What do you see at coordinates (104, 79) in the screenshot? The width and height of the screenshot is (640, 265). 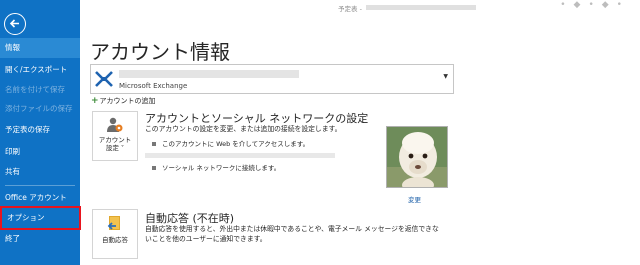 I see `exchange-icon` at bounding box center [104, 79].